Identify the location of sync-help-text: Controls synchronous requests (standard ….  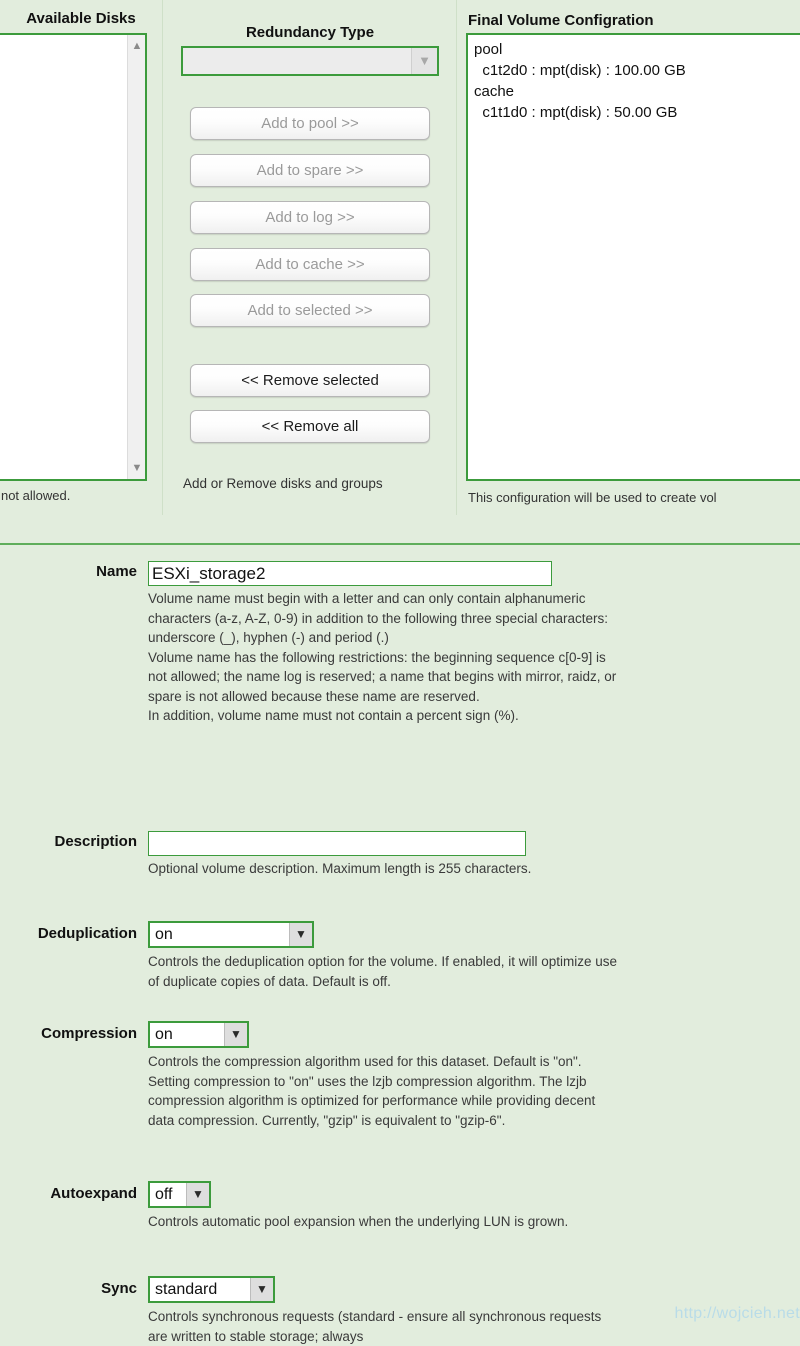
(375, 1326).